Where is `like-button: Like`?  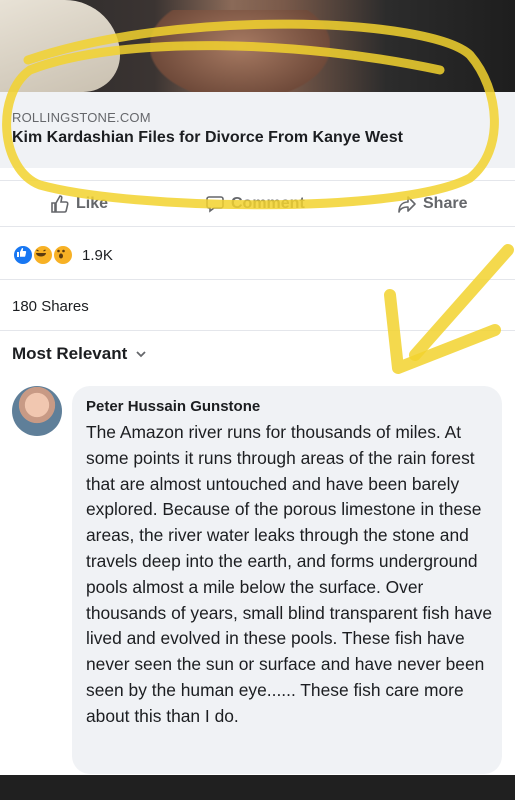 like-button: Like is located at coordinates (79, 204).